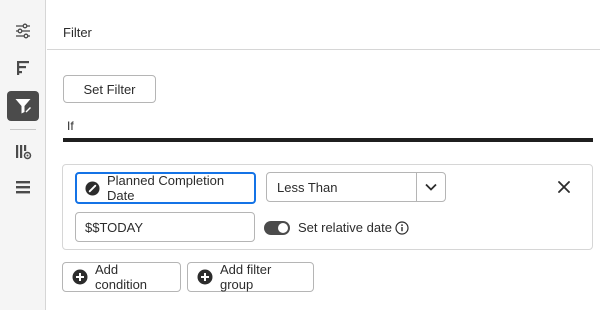 This screenshot has height=310, width=600. What do you see at coordinates (70, 126) in the screenshot?
I see `if-label: If` at bounding box center [70, 126].